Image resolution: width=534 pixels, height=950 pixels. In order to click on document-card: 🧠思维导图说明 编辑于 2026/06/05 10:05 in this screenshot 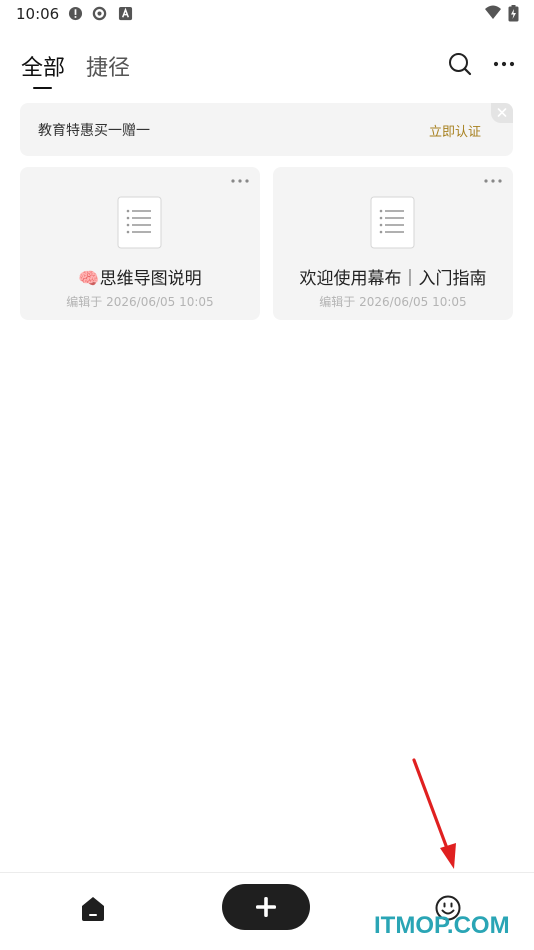, I will do `click(140, 243)`.